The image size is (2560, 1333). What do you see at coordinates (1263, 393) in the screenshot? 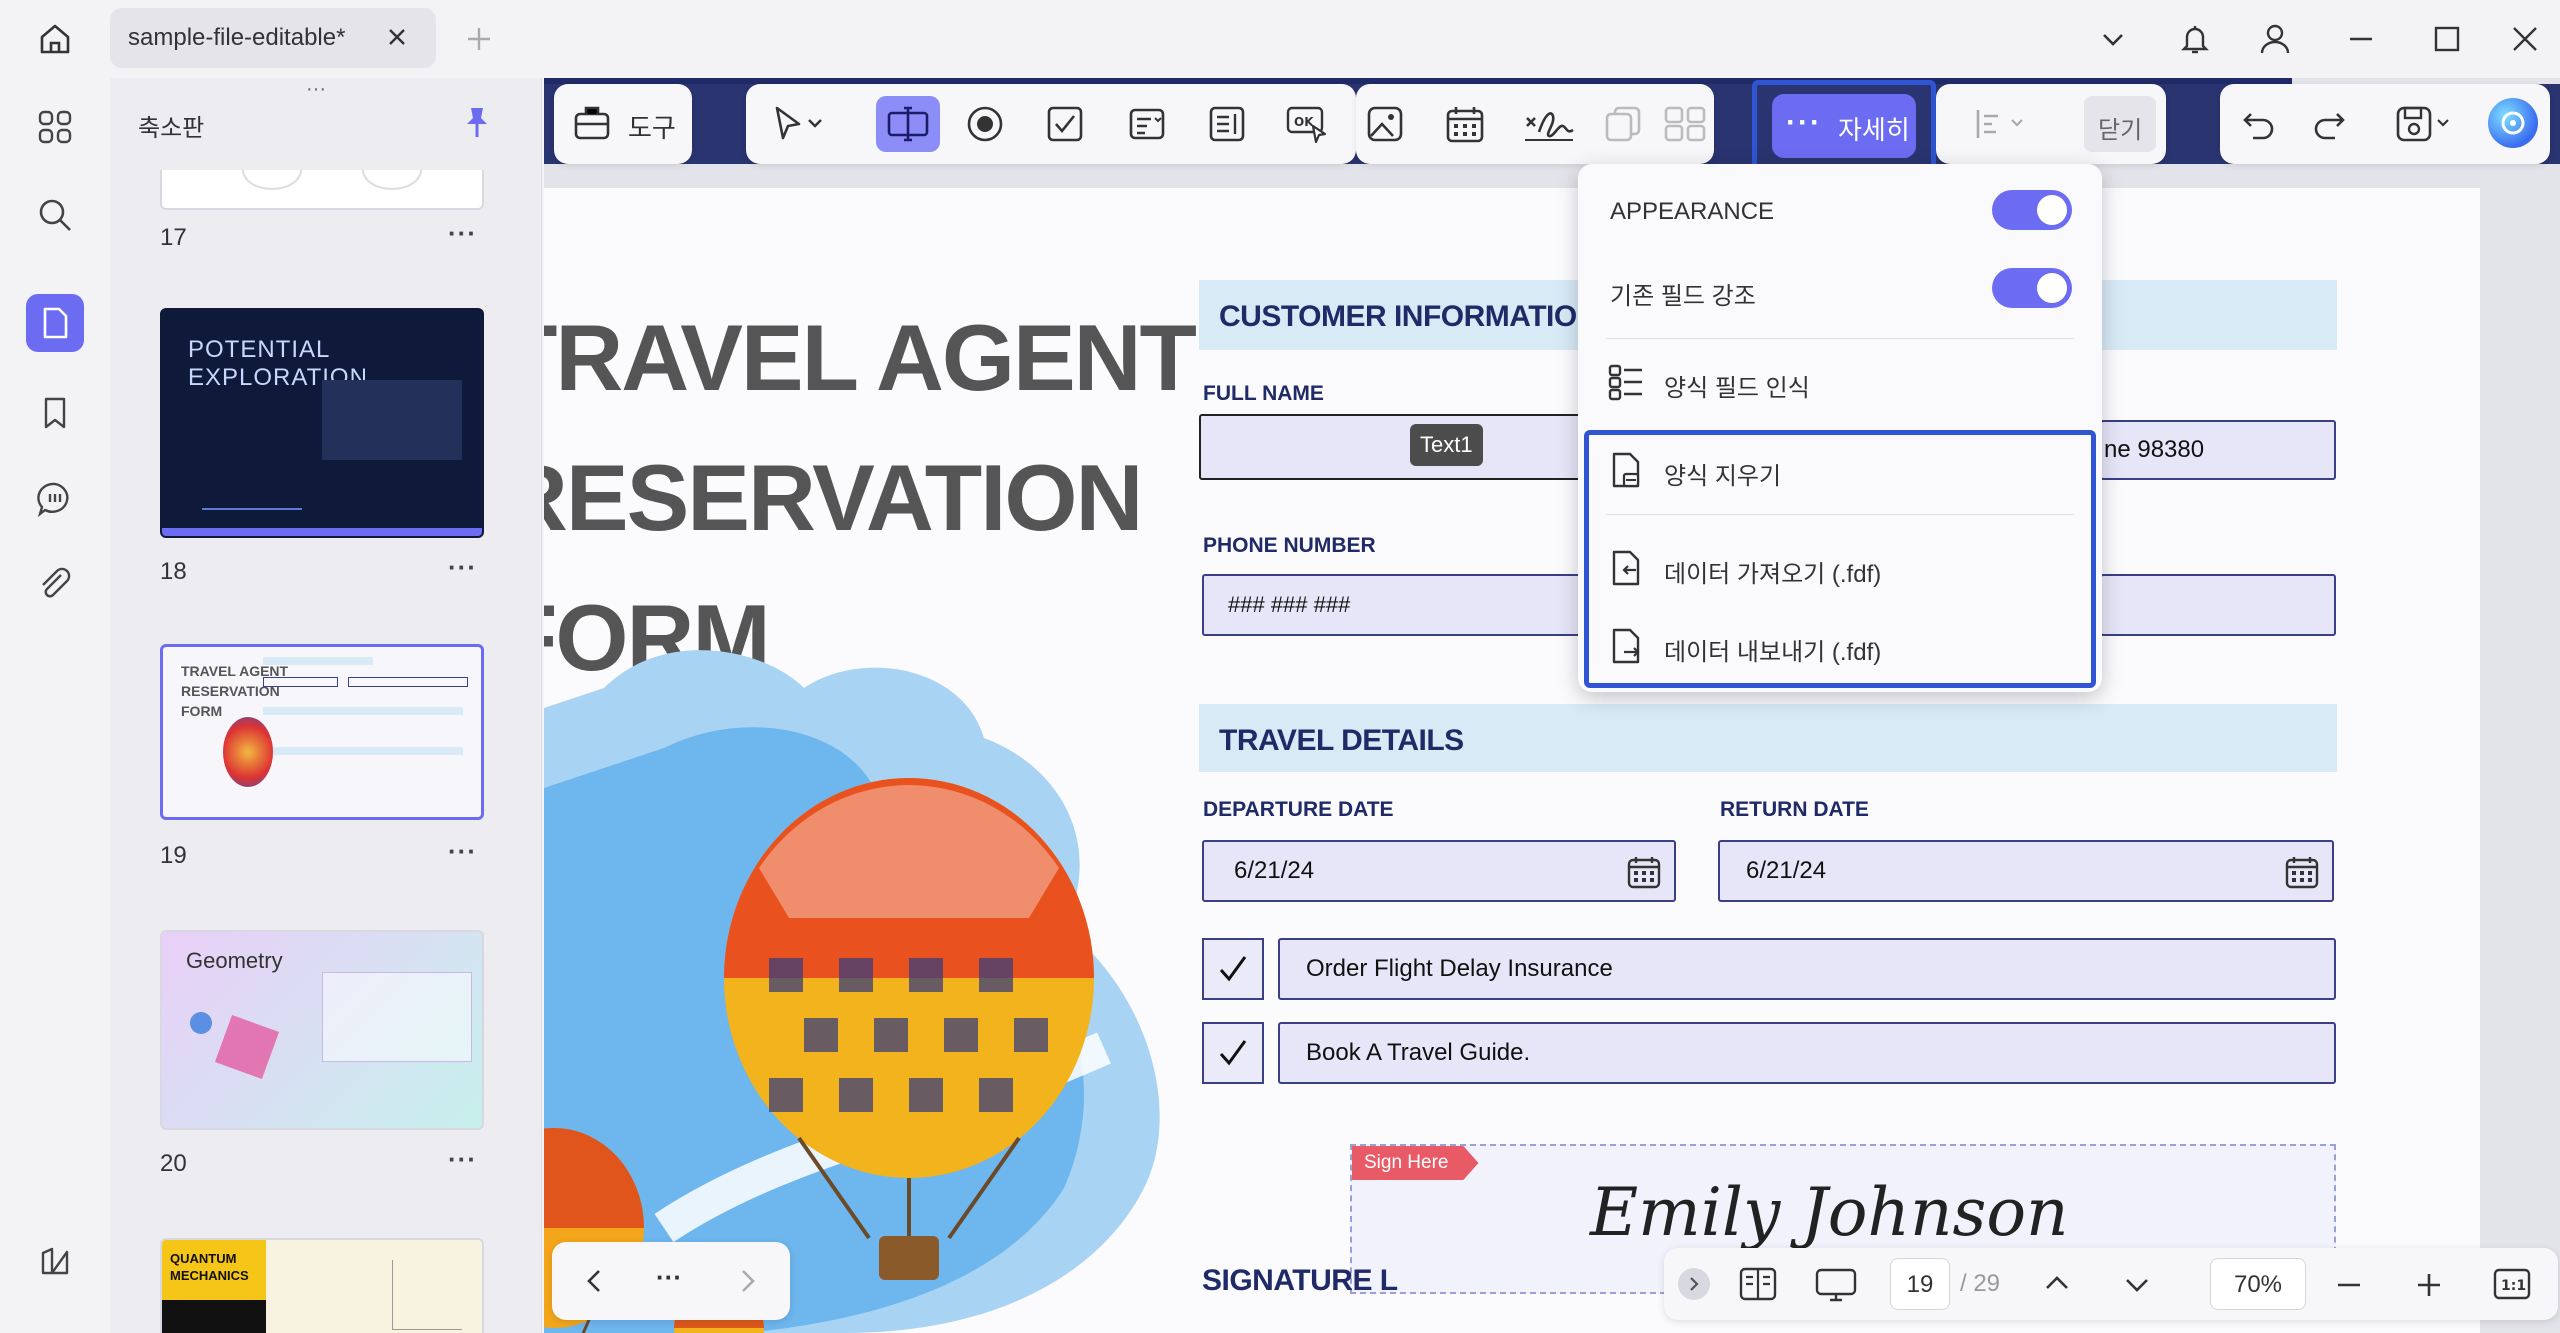
I see `full-name-label: FULL NAME` at bounding box center [1263, 393].